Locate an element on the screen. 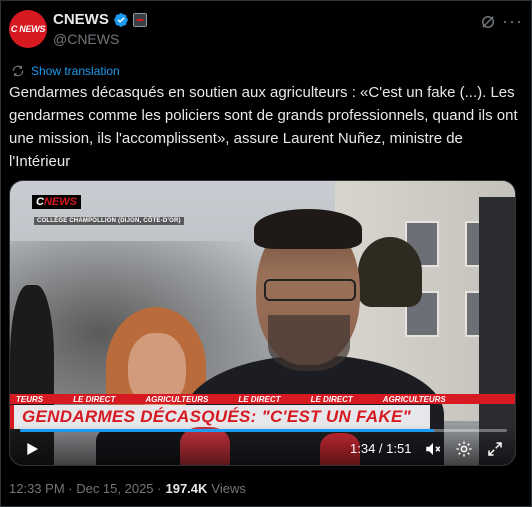 The height and width of the screenshot is (507, 532). author-handle: @CNEWS is located at coordinates (86, 39).